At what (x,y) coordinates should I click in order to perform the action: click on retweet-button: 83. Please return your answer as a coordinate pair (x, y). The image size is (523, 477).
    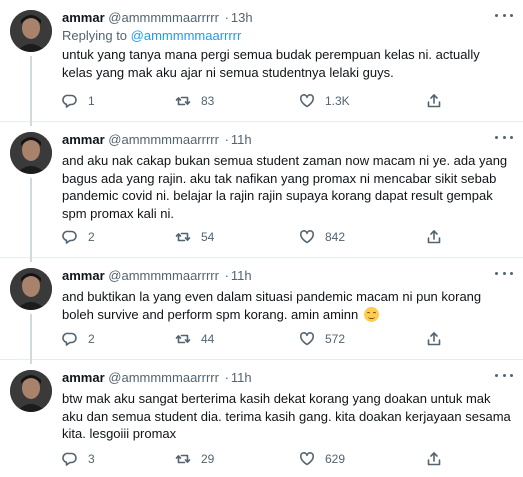
    Looking at the image, I should click on (194, 101).